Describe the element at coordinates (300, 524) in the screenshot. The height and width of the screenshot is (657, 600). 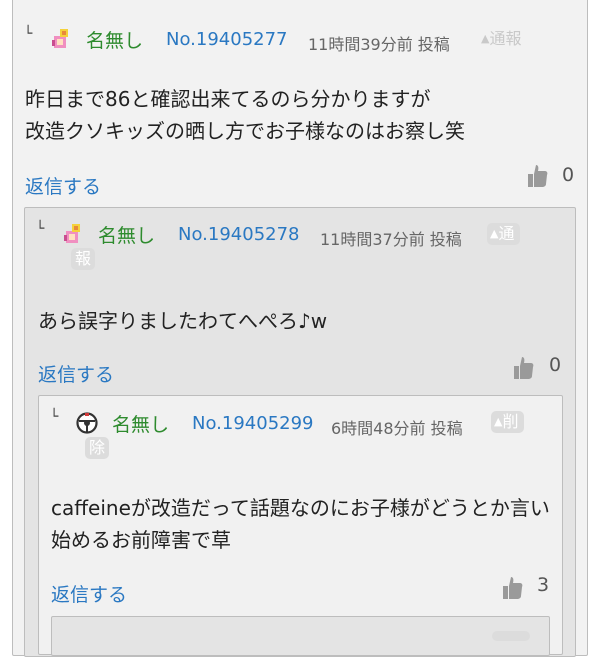
I see `post-body: caffeineが改造だって話題なのにお子様がどうとか言い 始めるお前障害で草` at that location.